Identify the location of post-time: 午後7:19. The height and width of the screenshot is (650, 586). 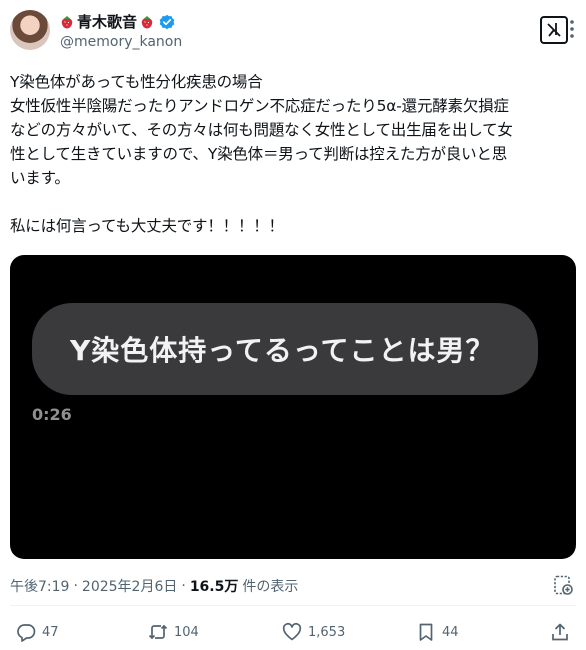
(39, 586).